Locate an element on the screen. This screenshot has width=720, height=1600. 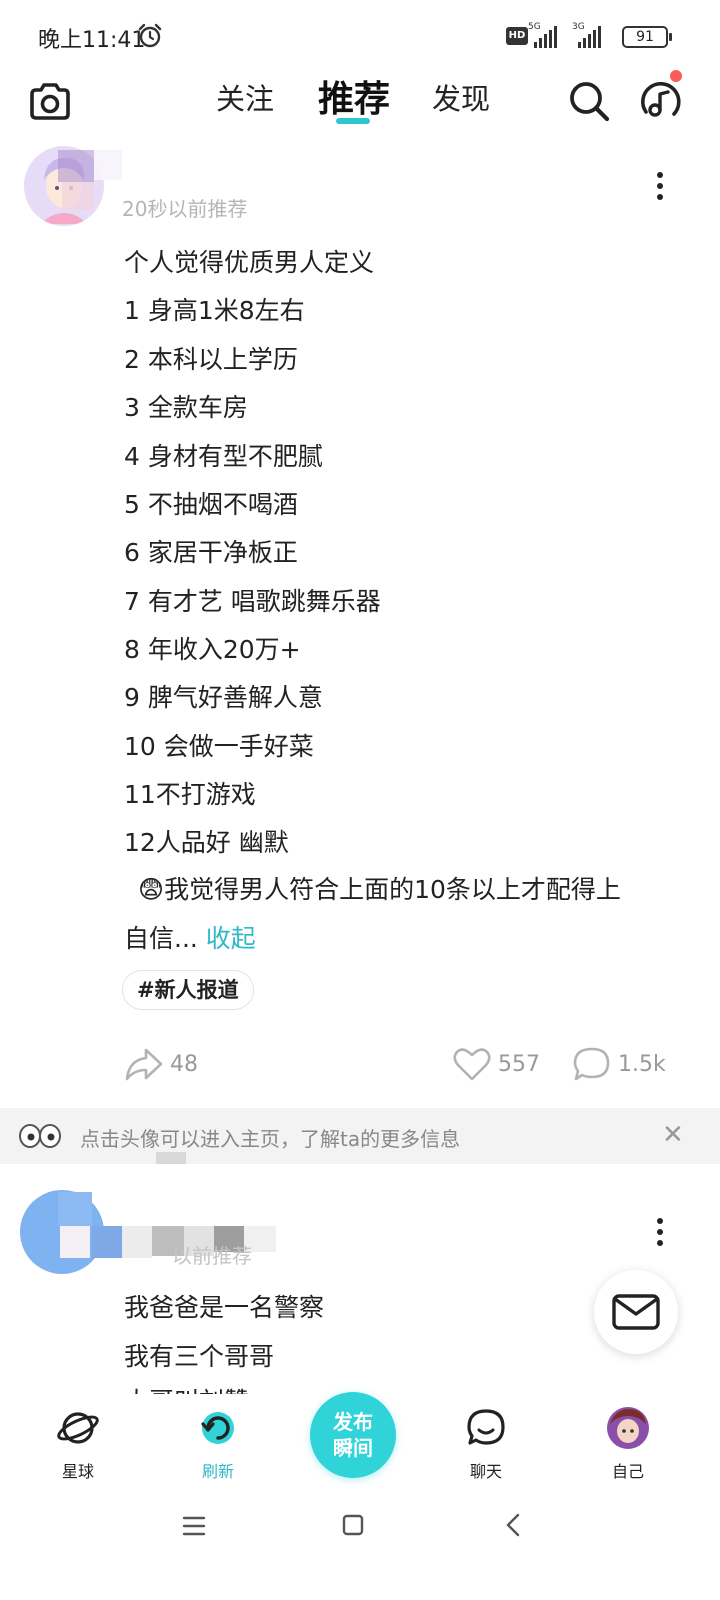
signal-5g-icon: 5G is located at coordinates (546, 35).